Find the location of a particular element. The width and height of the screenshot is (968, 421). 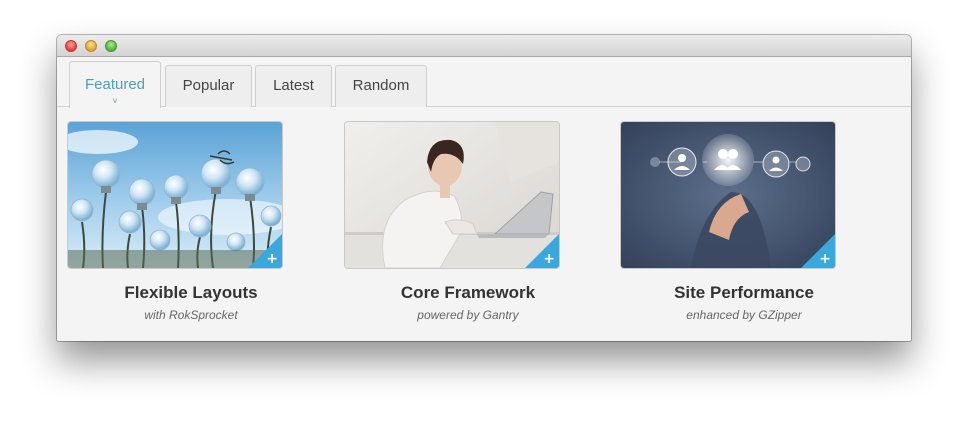

active-tab-caret-icon: ˅ is located at coordinates (115, 101).